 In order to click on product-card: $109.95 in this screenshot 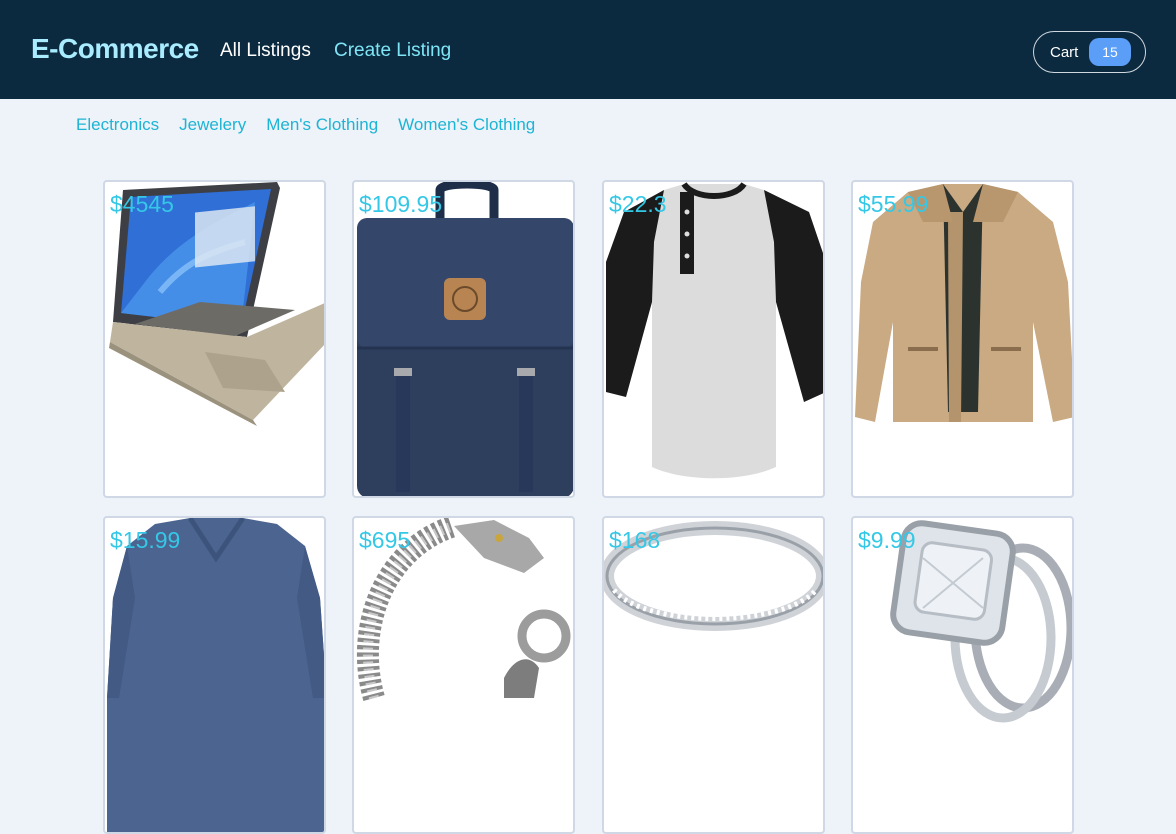, I will do `click(463, 339)`.